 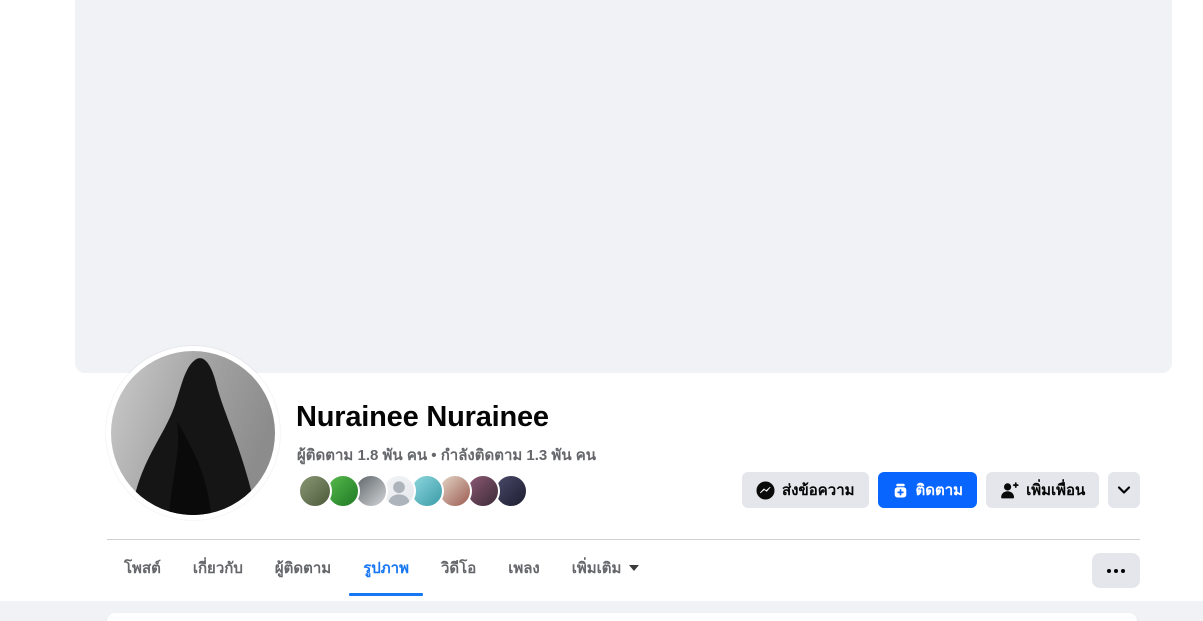 I want to click on follow-button: ติดตาม, so click(x=927, y=490).